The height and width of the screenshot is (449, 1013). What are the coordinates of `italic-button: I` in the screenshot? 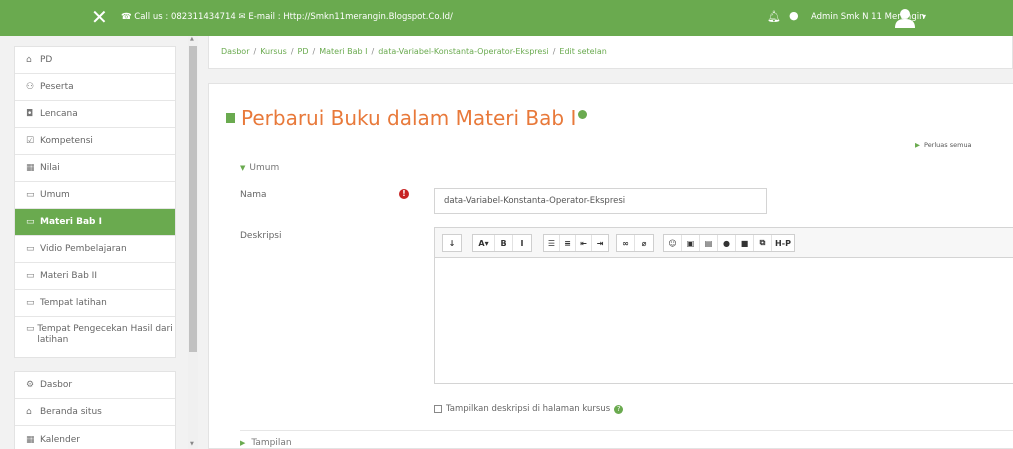 It's located at (522, 243).